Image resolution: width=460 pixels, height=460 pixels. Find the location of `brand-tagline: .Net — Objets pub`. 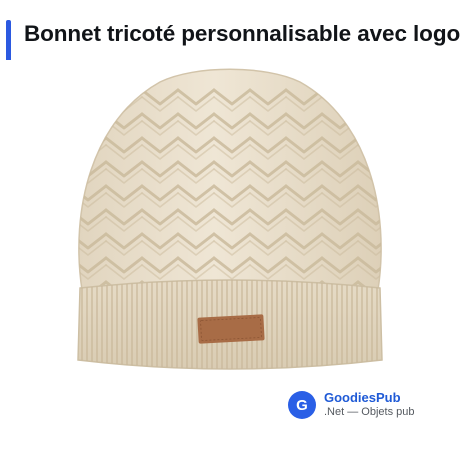

brand-tagline: .Net — Objets pub is located at coordinates (369, 412).